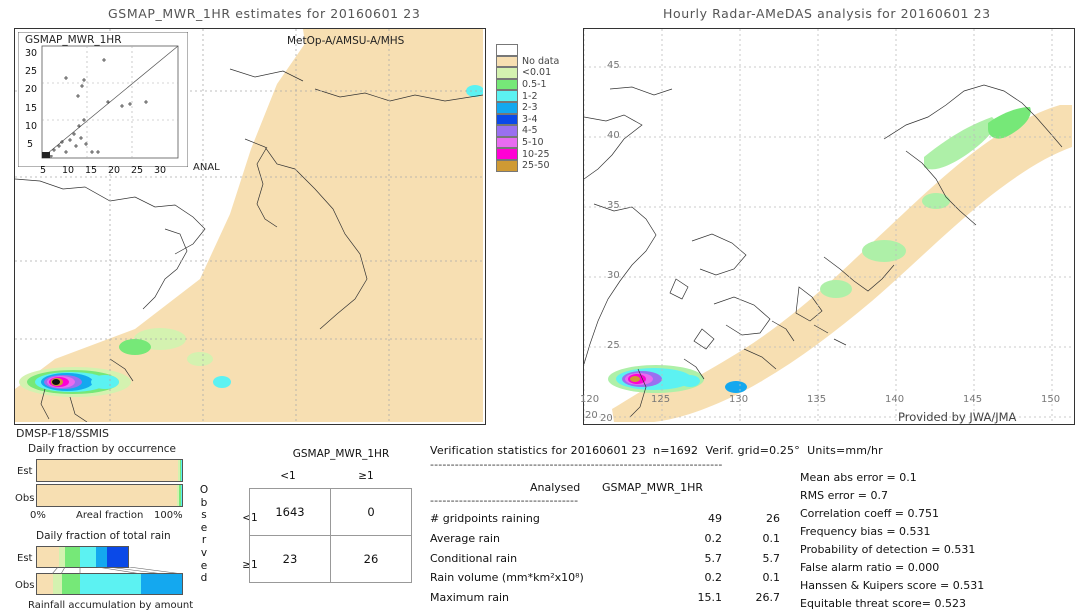 This screenshot has width=1080, height=612. What do you see at coordinates (264, 13) in the screenshot?
I see `left-panel-title: GSMAP_MWR_1HR estimates for 20160601 23` at bounding box center [264, 13].